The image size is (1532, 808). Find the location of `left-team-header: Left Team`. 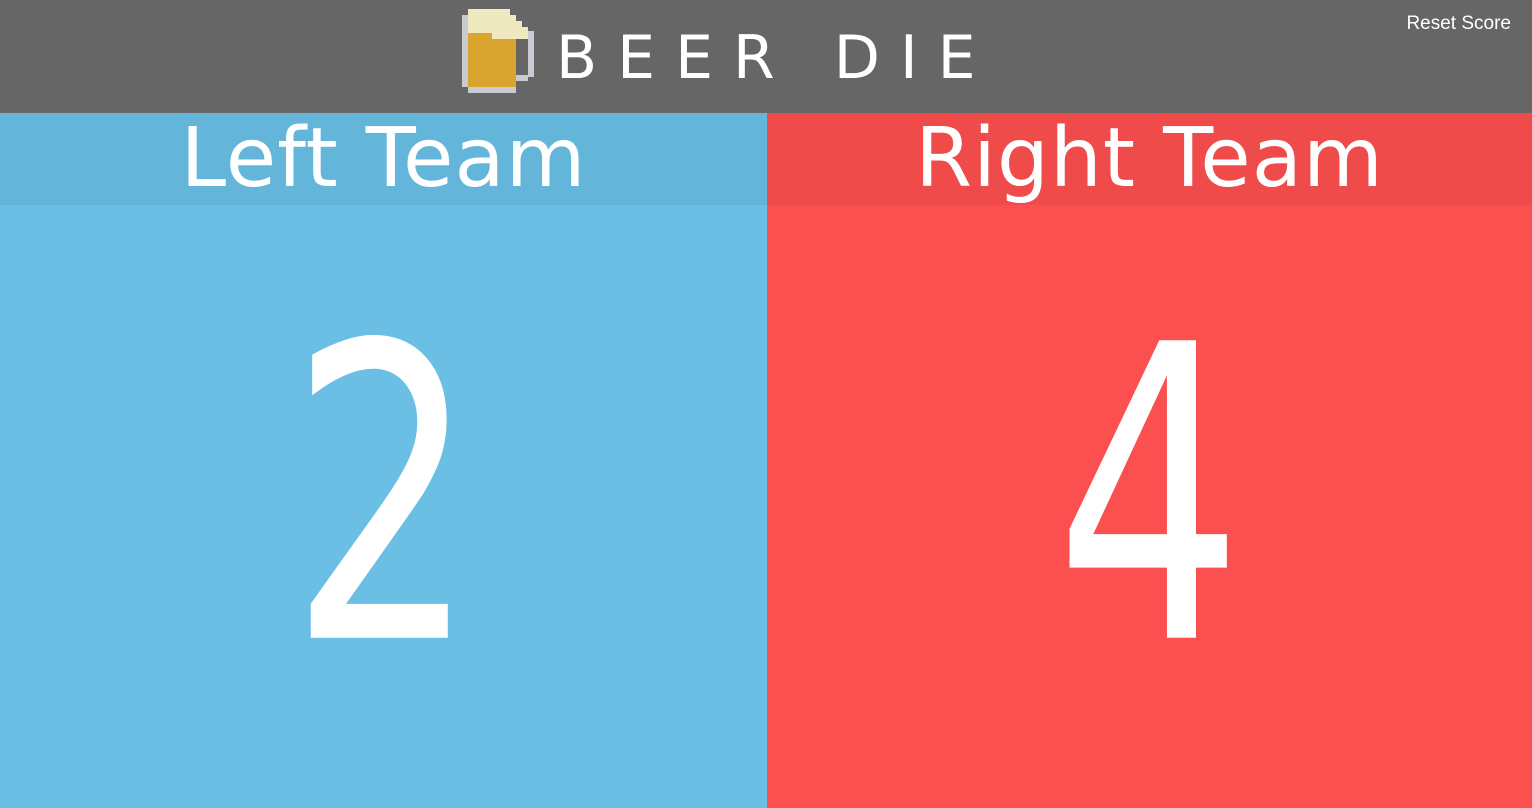

left-team-header: Left Team is located at coordinates (383, 159).